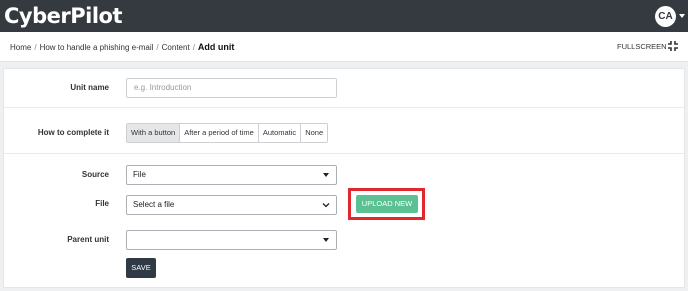 This screenshot has width=688, height=291. Describe the element at coordinates (231, 240) in the screenshot. I see `parent-unit-select` at that location.